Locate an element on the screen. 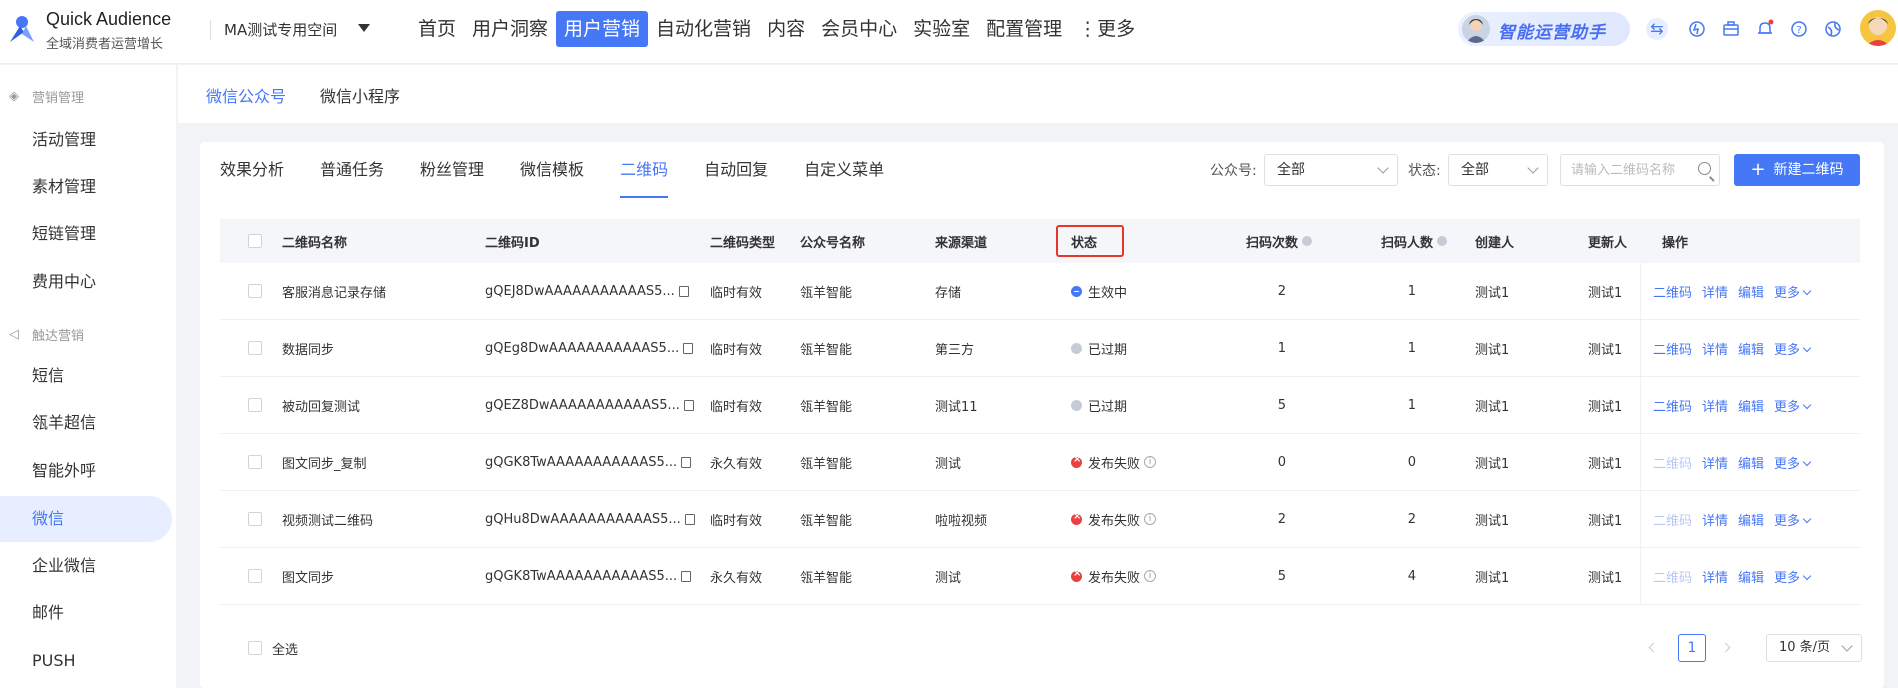 This screenshot has width=1898, height=688. tab-template: 微信模板 is located at coordinates (552, 170).